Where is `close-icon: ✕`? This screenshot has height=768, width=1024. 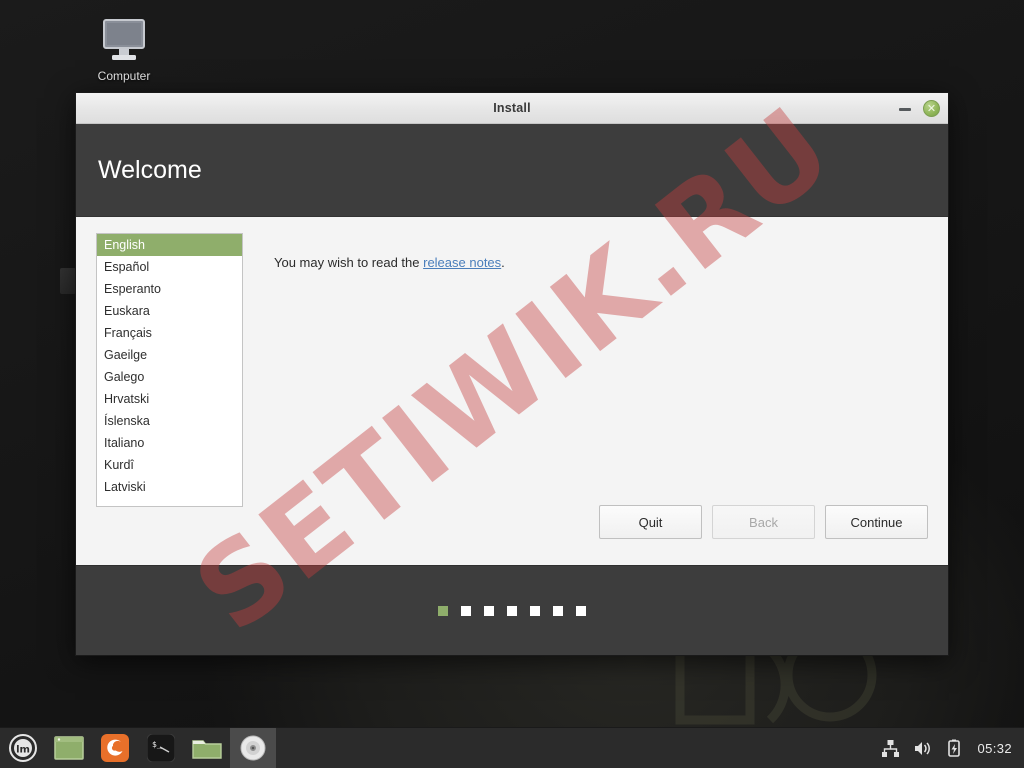
close-icon: ✕ is located at coordinates (931, 108).